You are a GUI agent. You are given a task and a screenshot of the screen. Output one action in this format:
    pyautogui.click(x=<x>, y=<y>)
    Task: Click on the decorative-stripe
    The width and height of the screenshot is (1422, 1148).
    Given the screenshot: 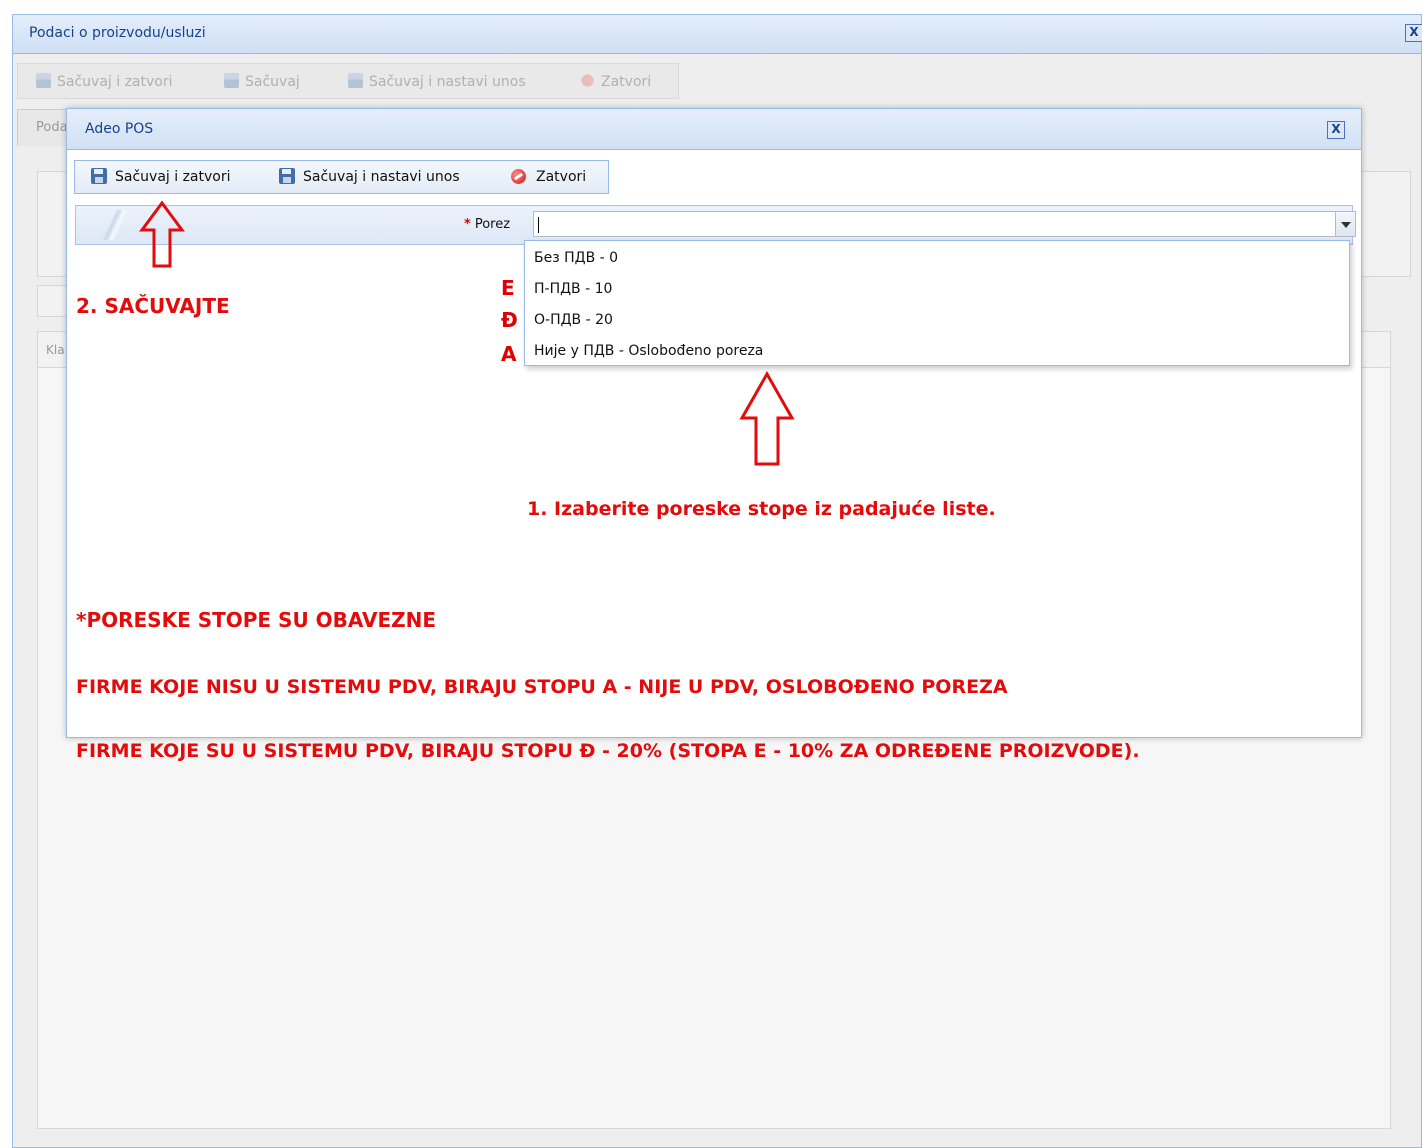 What is the action you would take?
    pyautogui.click(x=116, y=225)
    